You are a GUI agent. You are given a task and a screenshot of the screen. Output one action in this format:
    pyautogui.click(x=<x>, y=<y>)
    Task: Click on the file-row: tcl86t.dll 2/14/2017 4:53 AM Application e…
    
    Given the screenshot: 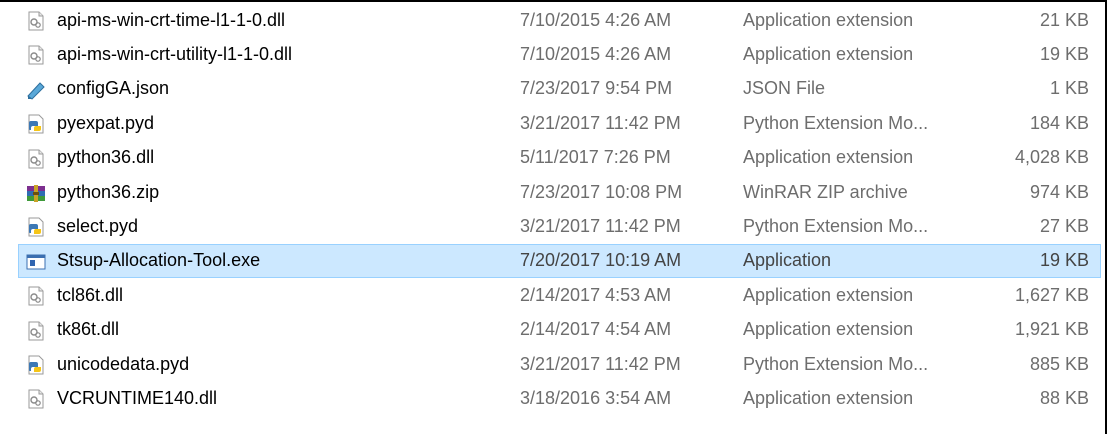 What is the action you would take?
    pyautogui.click(x=559, y=295)
    